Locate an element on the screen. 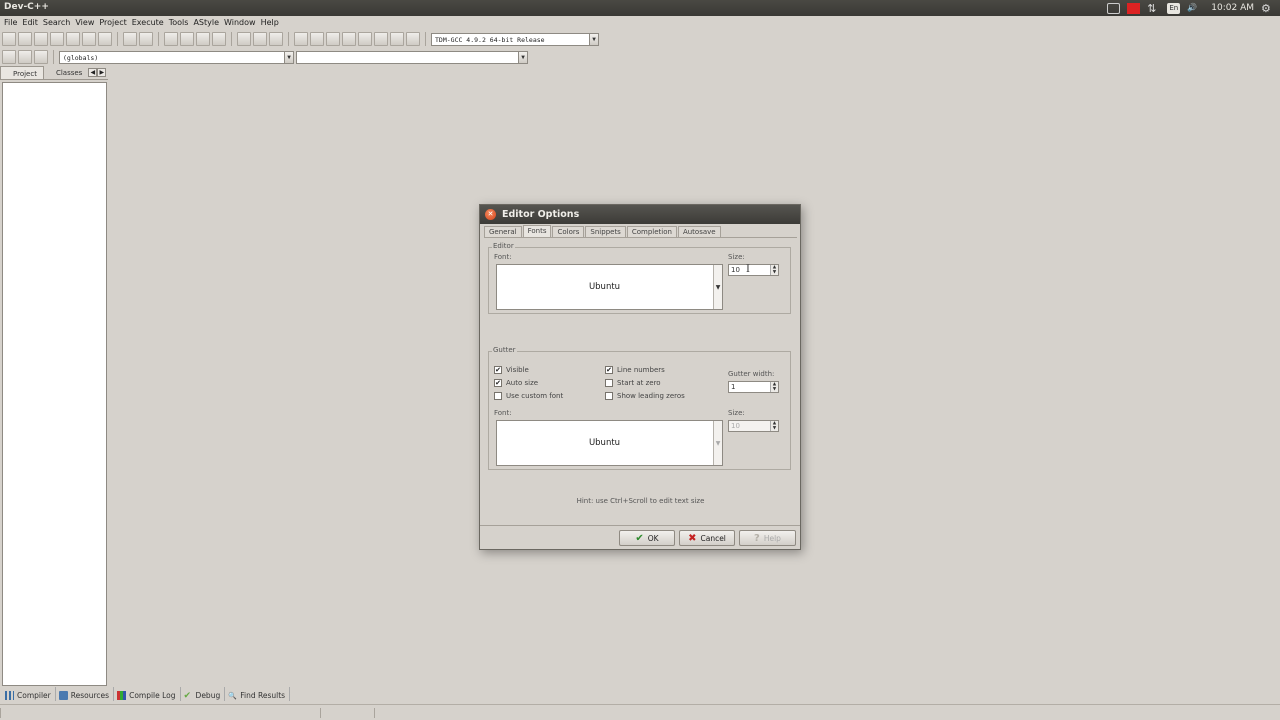 The height and width of the screenshot is (720, 1280). use-custom-font-checkbox: Use custom font is located at coordinates (528, 396).